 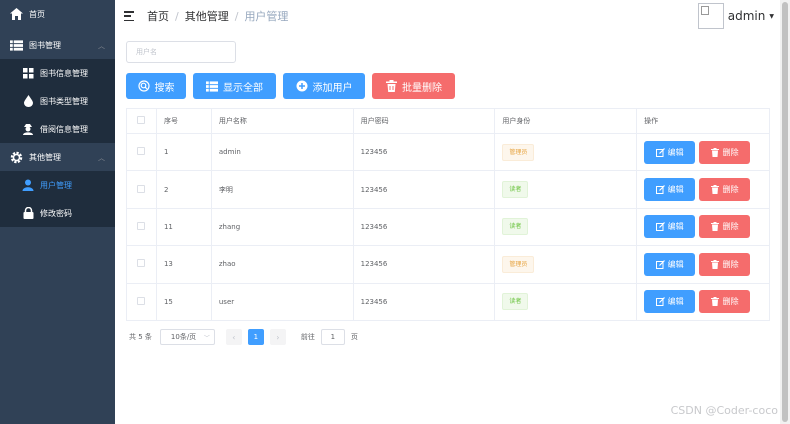 What do you see at coordinates (28, 185) in the screenshot?
I see `user-icon` at bounding box center [28, 185].